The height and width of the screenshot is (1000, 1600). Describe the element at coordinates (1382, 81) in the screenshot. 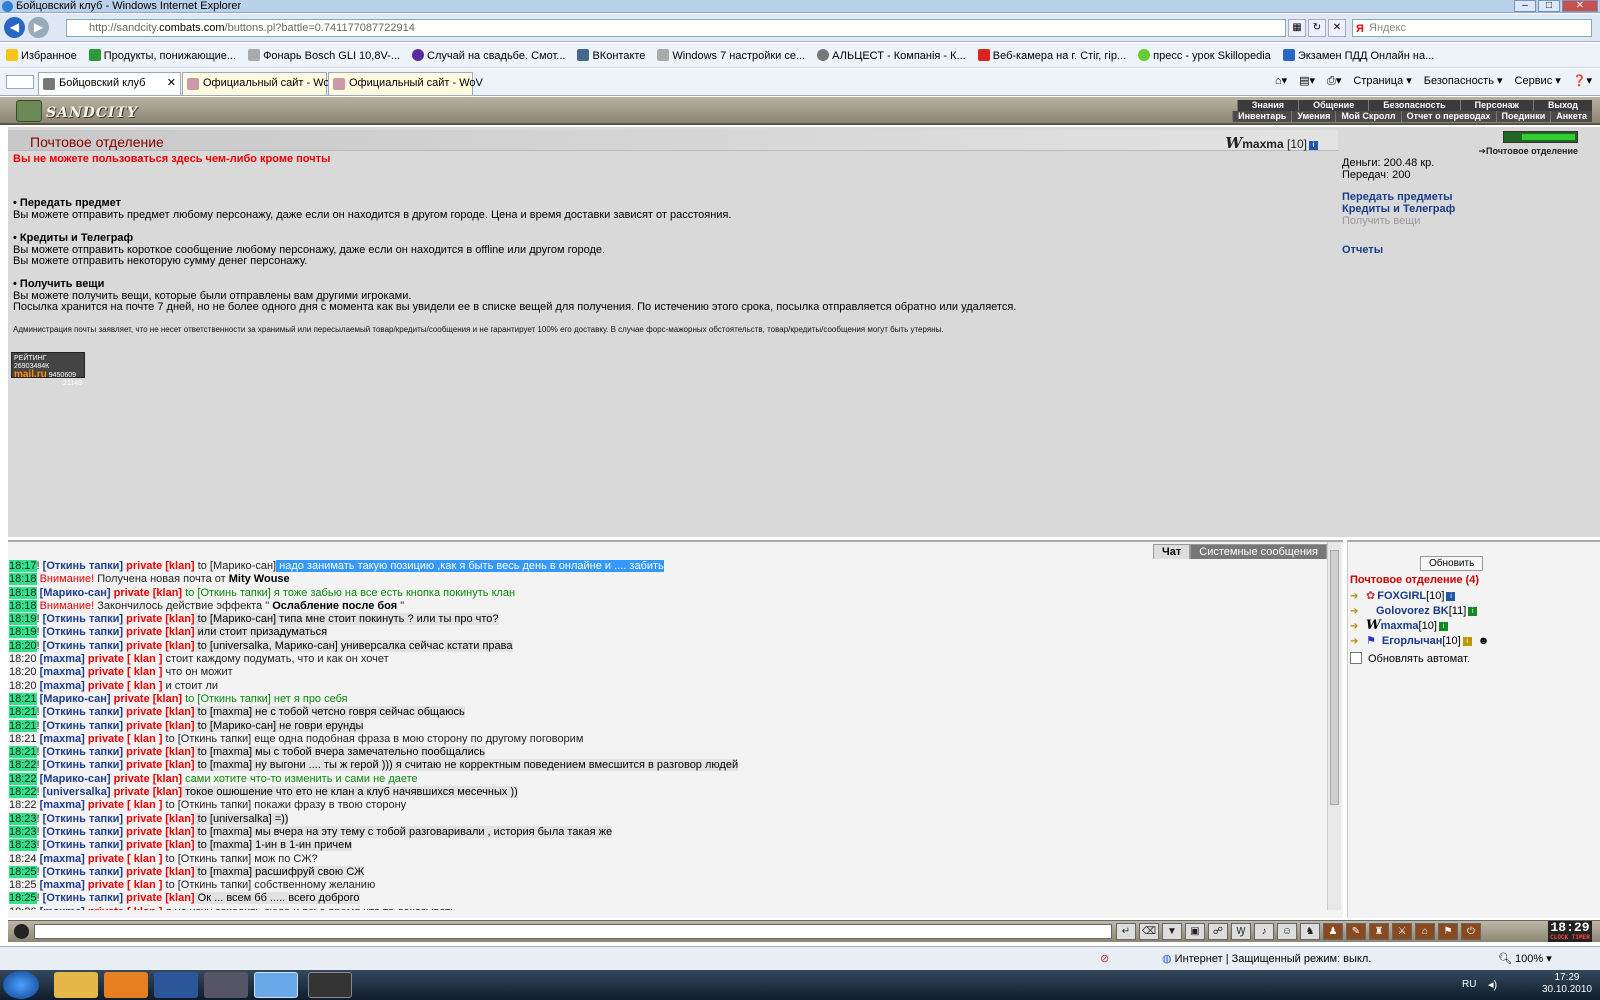

I see `page-menu: Страница ▾` at that location.